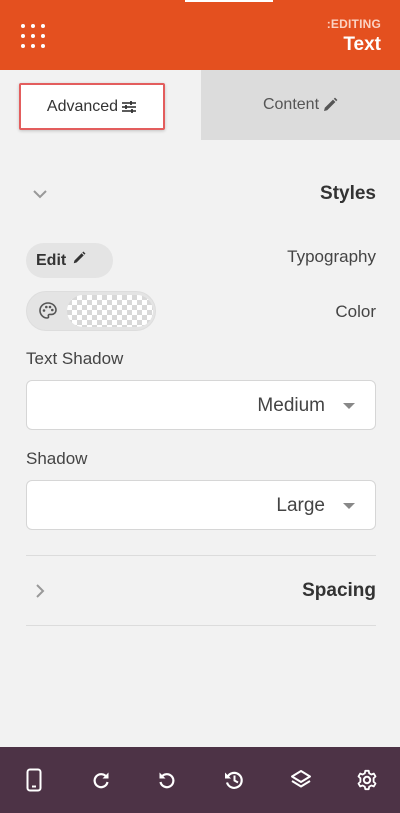  Describe the element at coordinates (355, 311) in the screenshot. I see `color-label: Color` at that location.